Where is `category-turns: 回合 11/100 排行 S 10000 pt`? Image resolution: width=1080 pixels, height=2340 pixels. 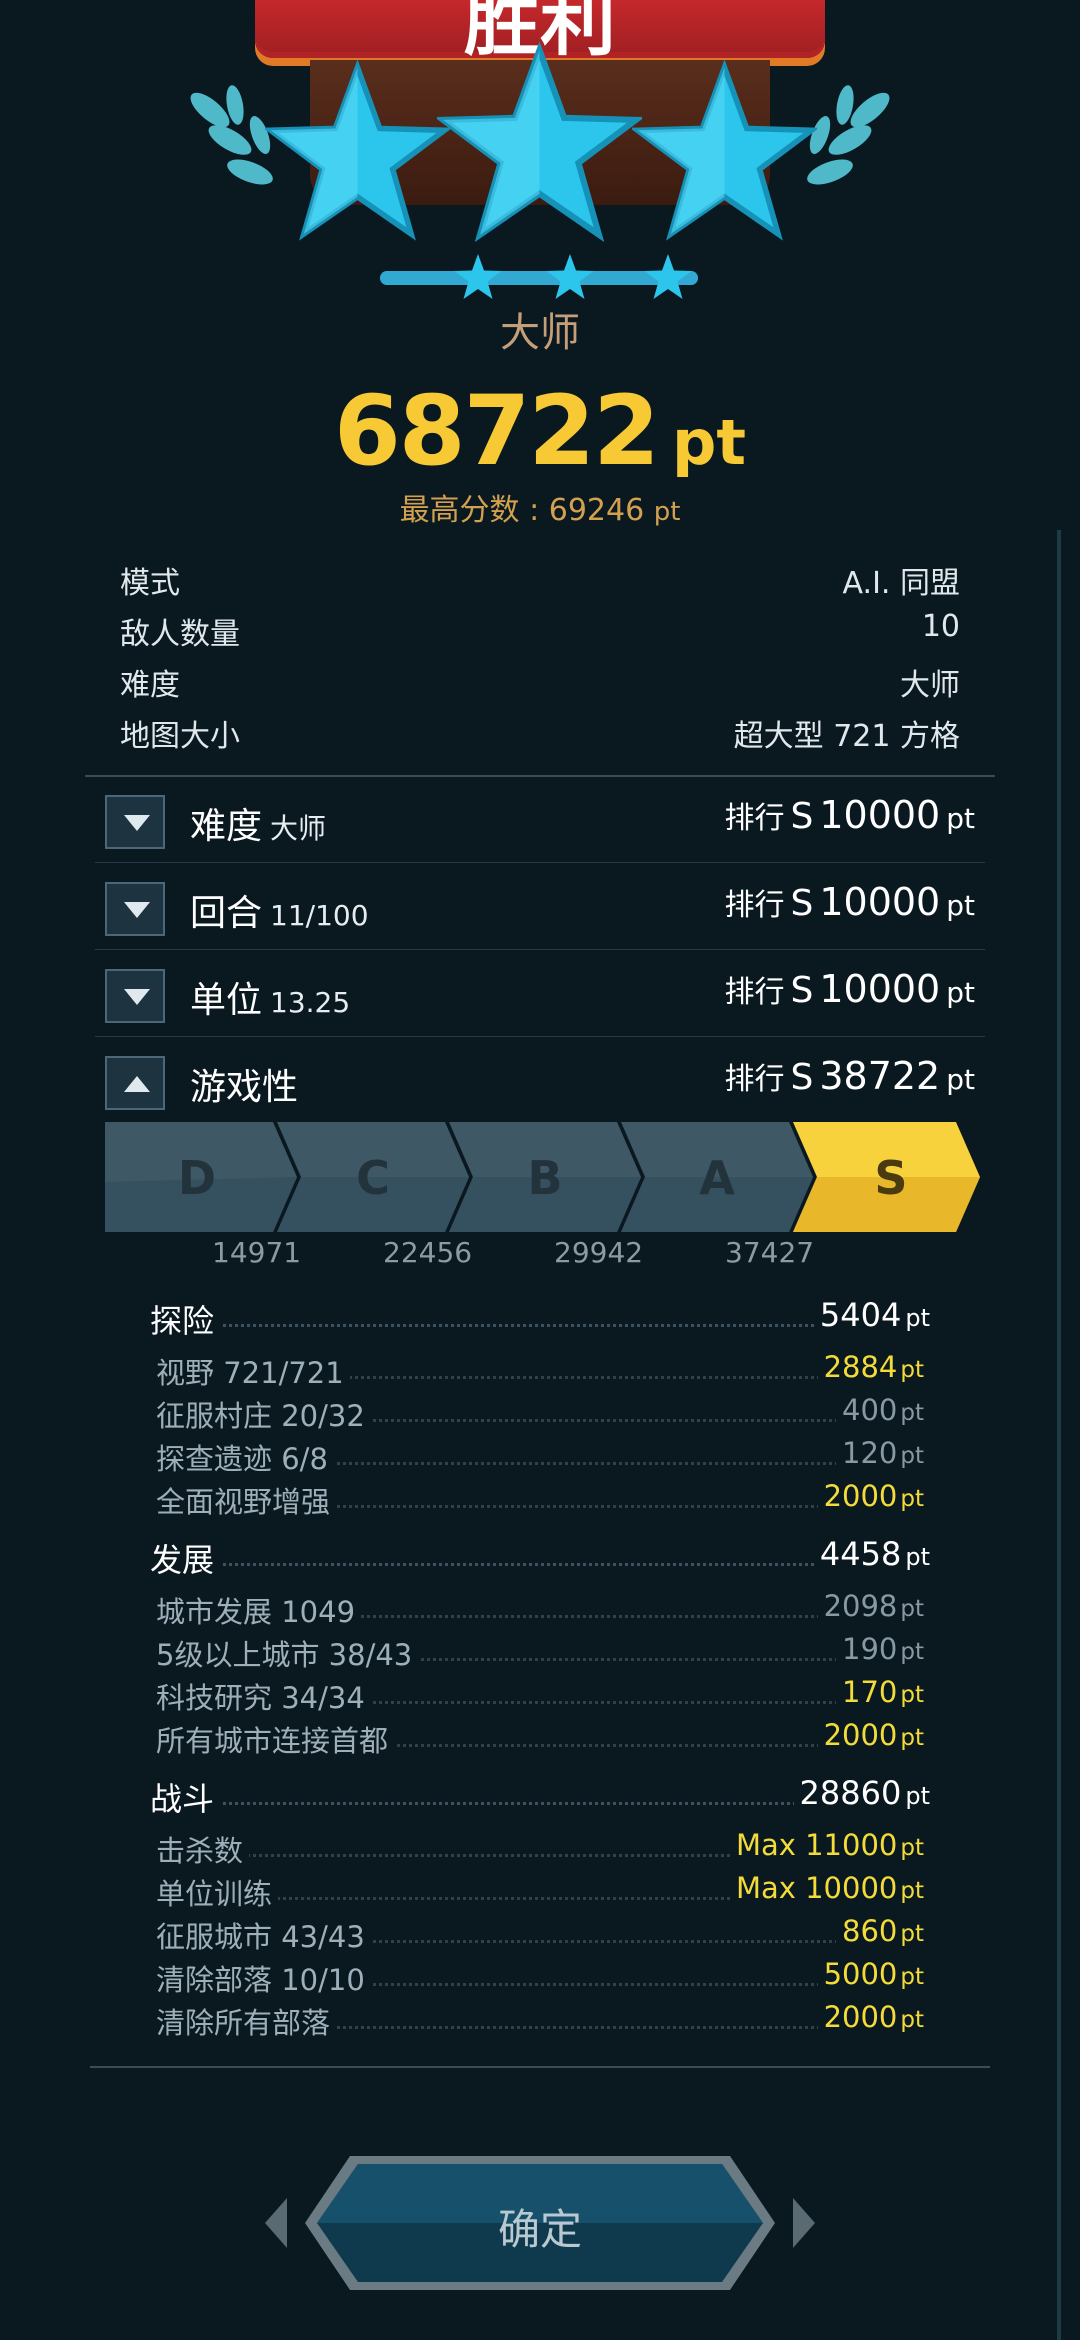 category-turns: 回合 11/100 排行 S 10000 pt is located at coordinates (540, 909).